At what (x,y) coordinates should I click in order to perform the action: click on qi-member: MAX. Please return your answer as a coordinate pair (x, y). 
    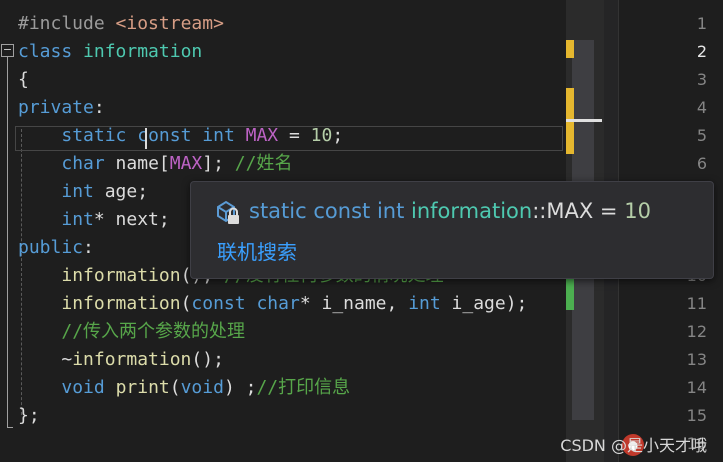
    Looking at the image, I should click on (570, 211).